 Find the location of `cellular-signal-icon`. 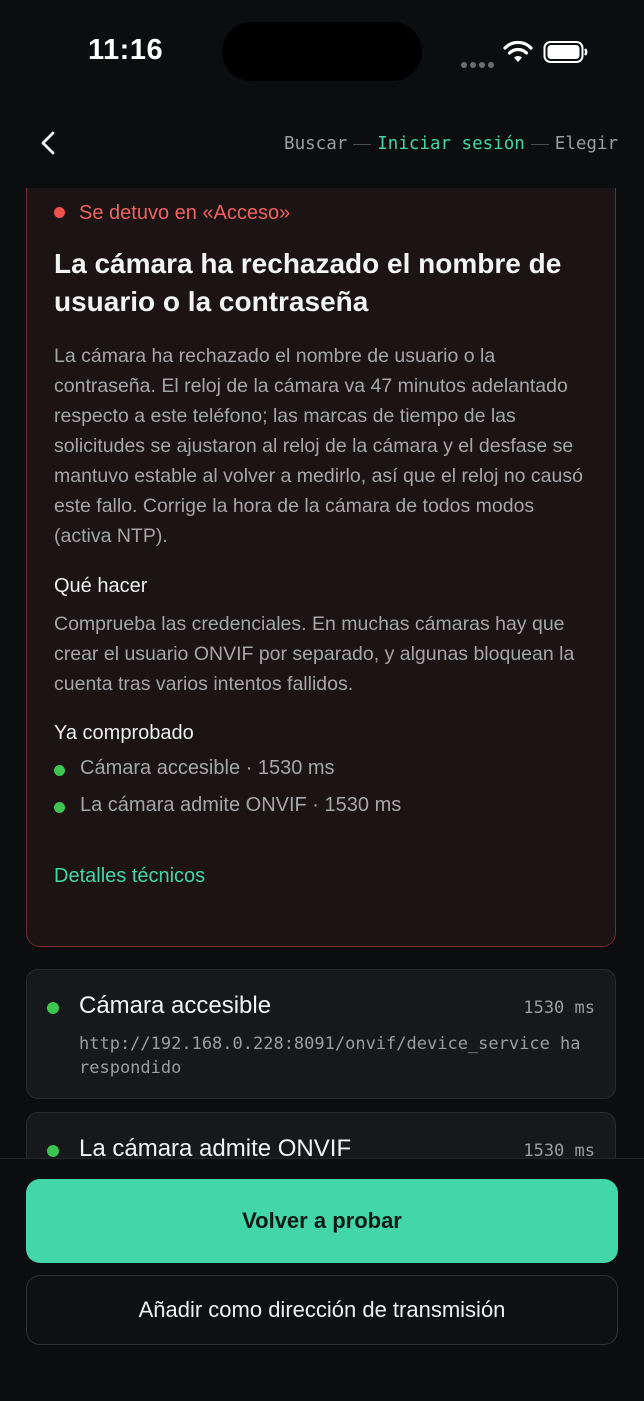

cellular-signal-icon is located at coordinates (479, 64).